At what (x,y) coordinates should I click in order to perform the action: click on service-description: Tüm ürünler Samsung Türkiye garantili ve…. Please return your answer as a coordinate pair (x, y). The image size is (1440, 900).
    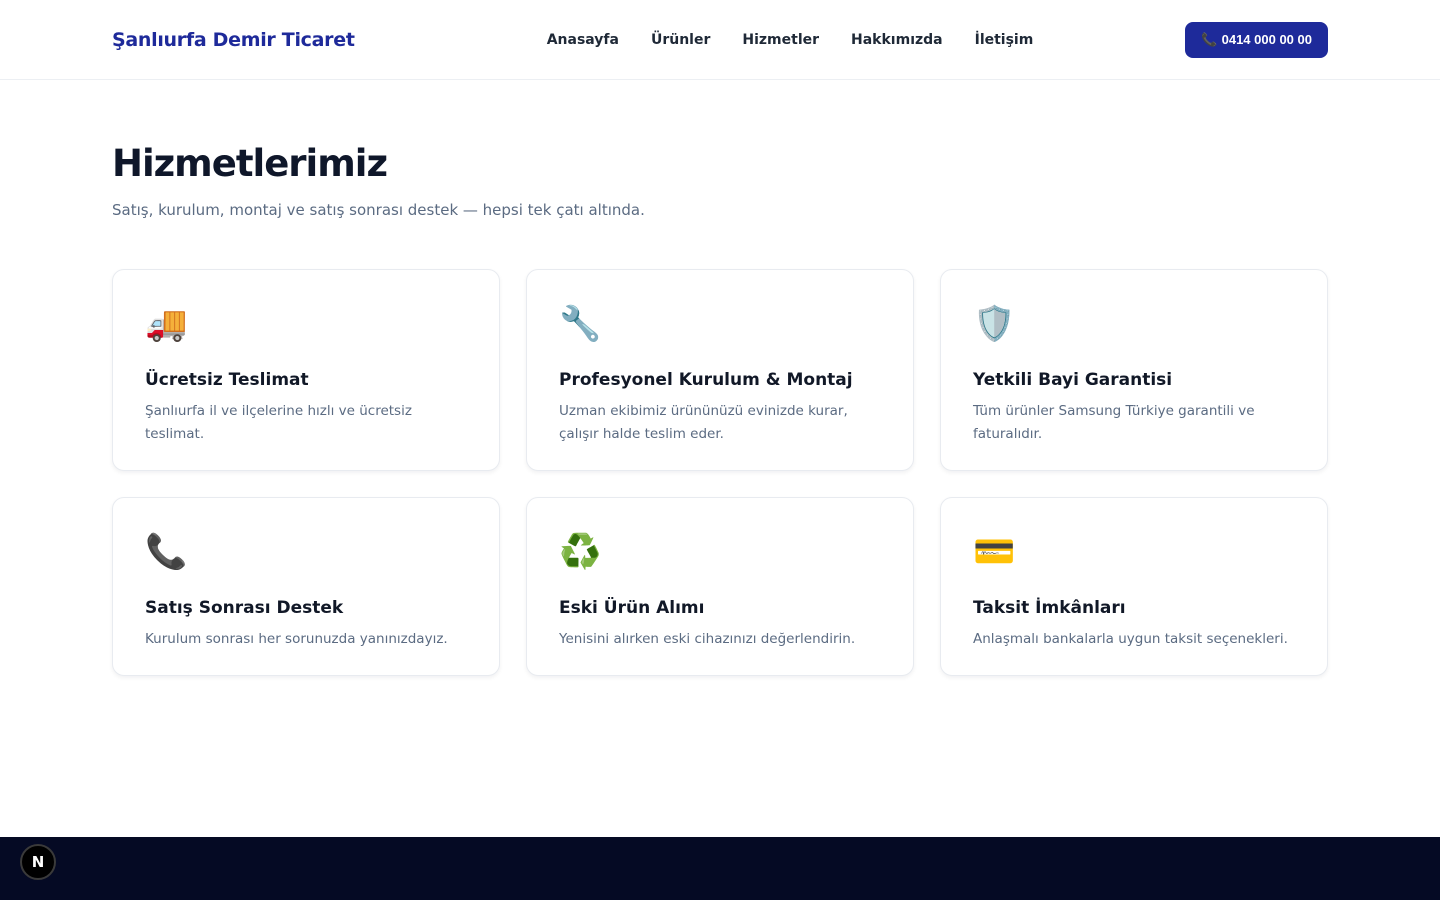
    Looking at the image, I should click on (1114, 422).